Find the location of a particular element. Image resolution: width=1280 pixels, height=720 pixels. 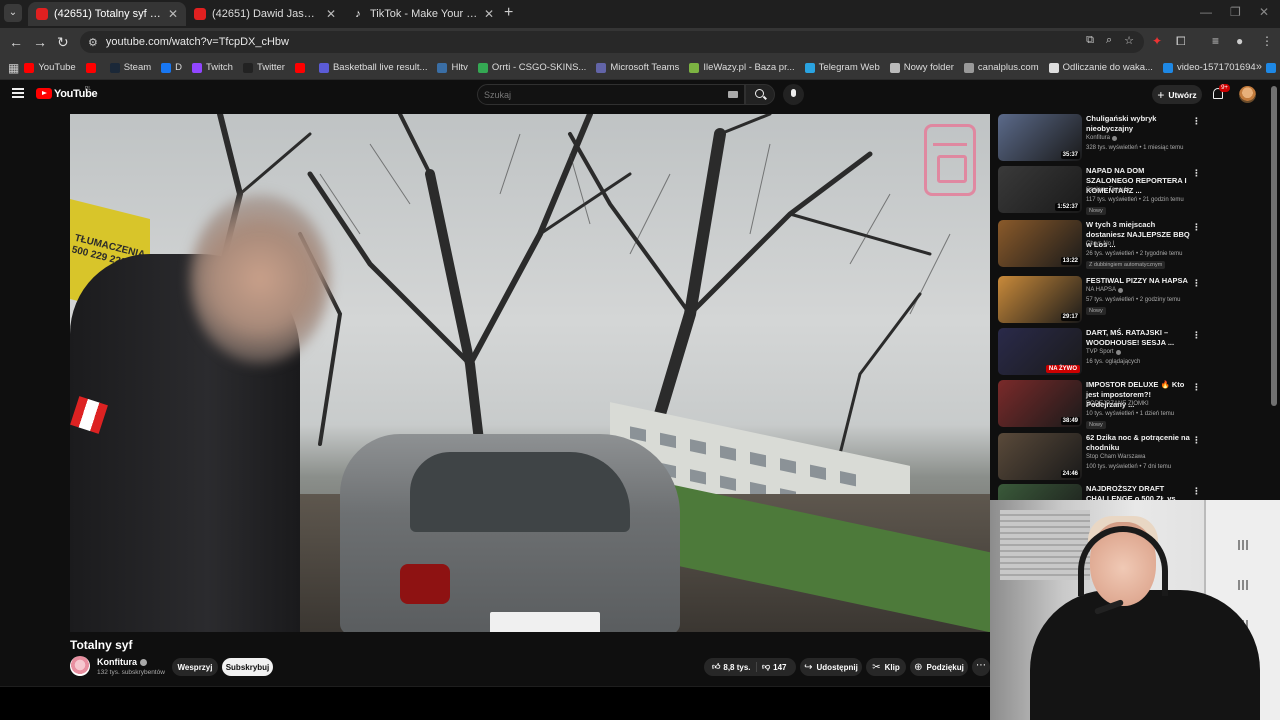

support-button: Wesprzyj is located at coordinates (195, 667).